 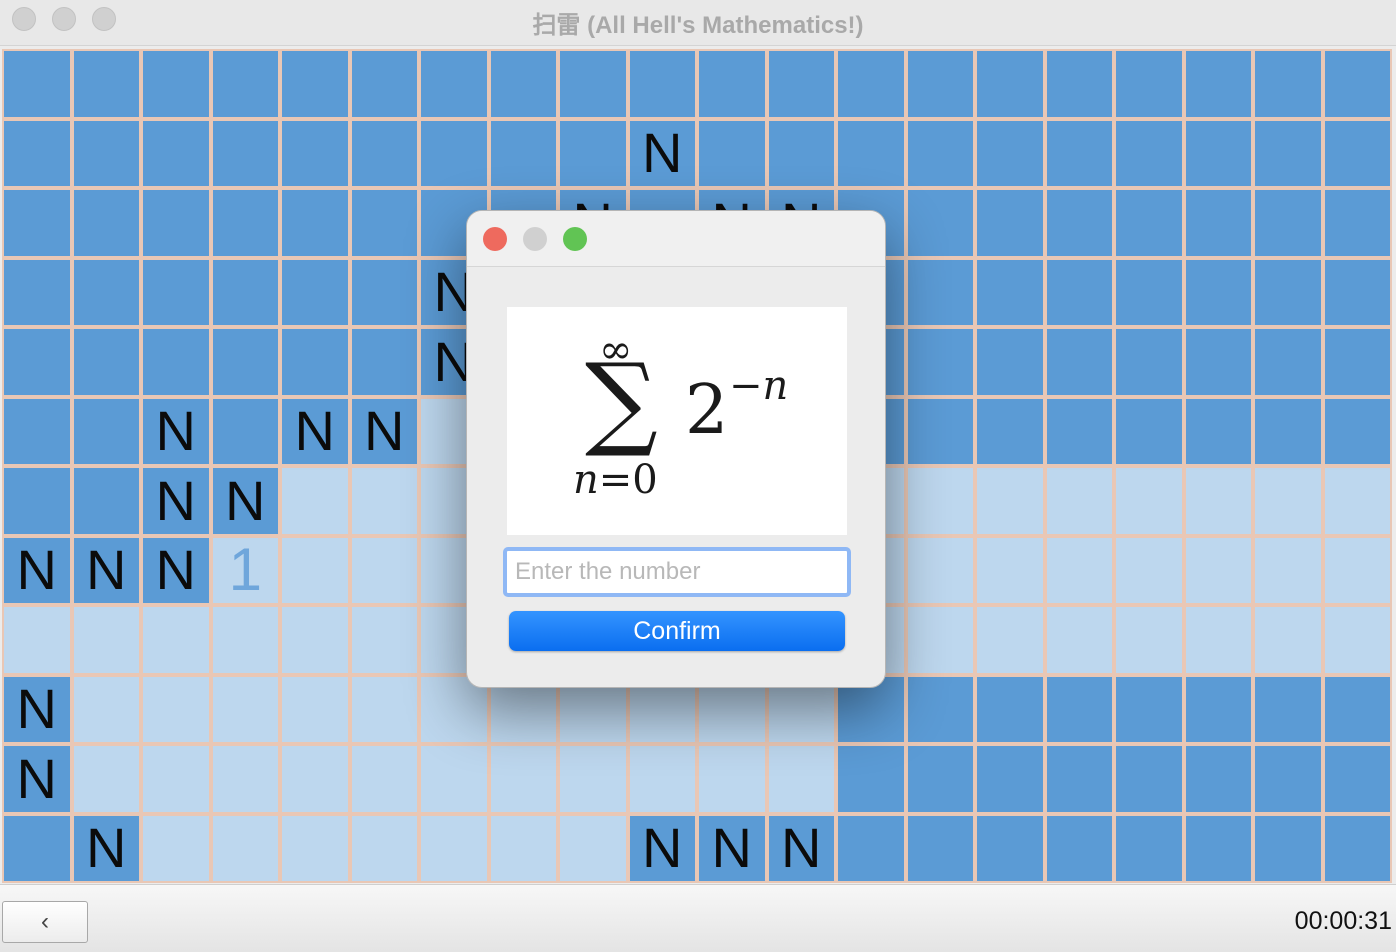 What do you see at coordinates (495, 239) in the screenshot?
I see `dialog-close-button` at bounding box center [495, 239].